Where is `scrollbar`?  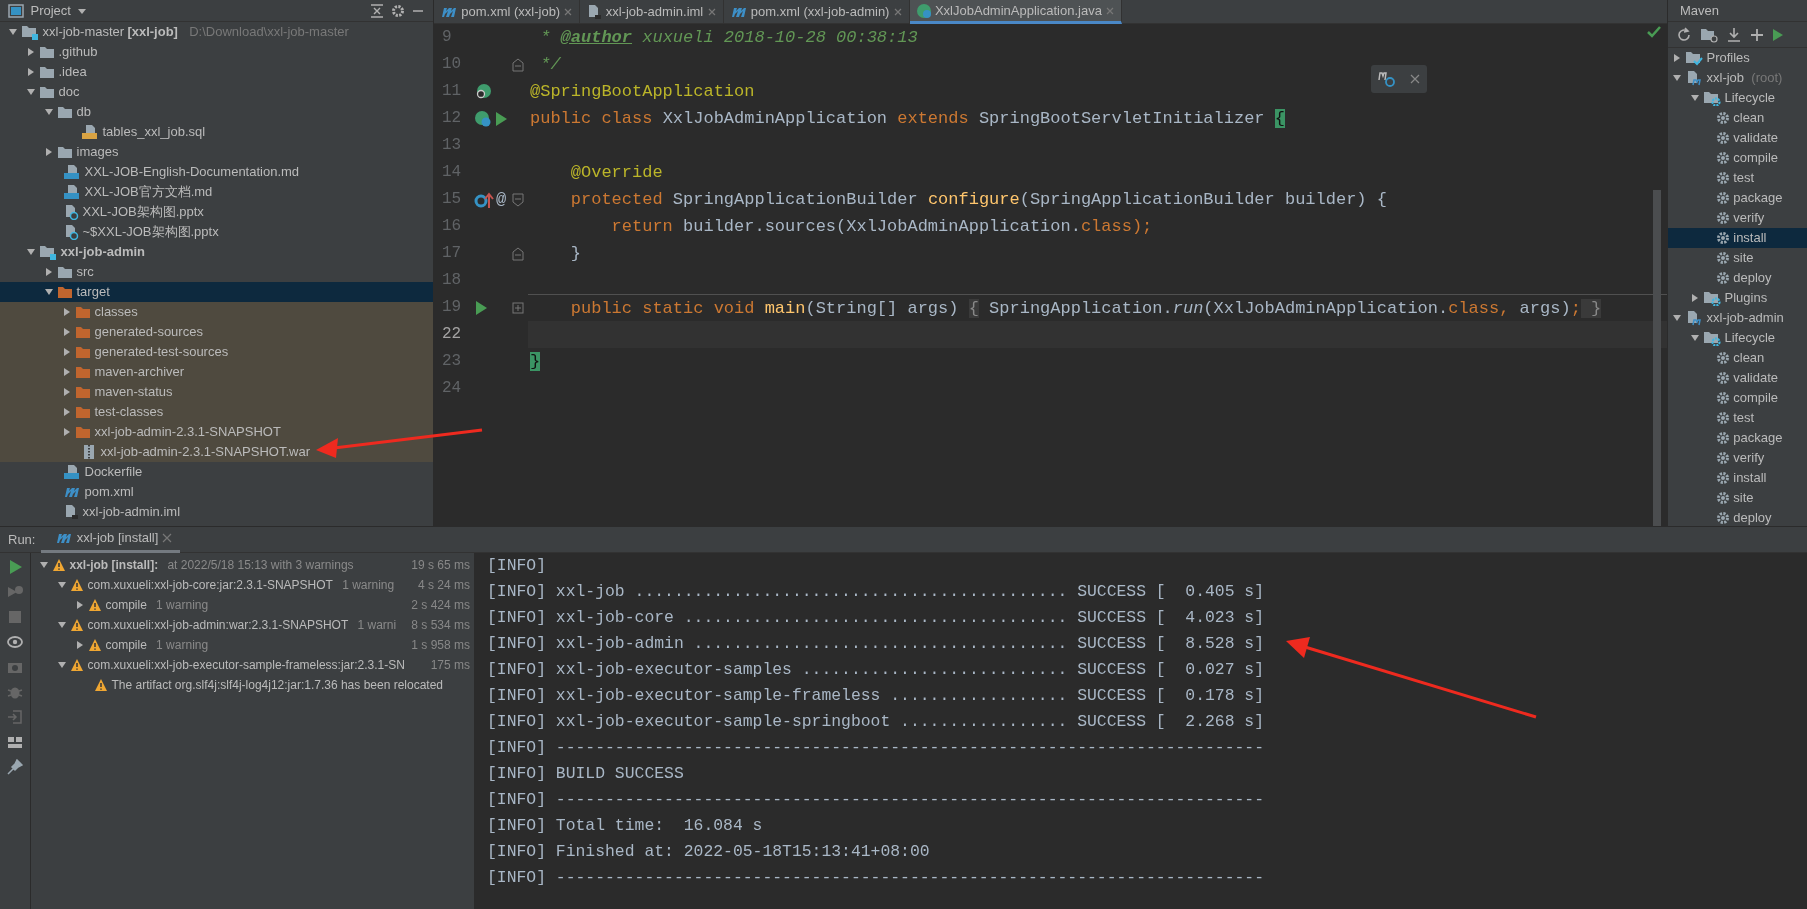
scrollbar is located at coordinates (1657, 358).